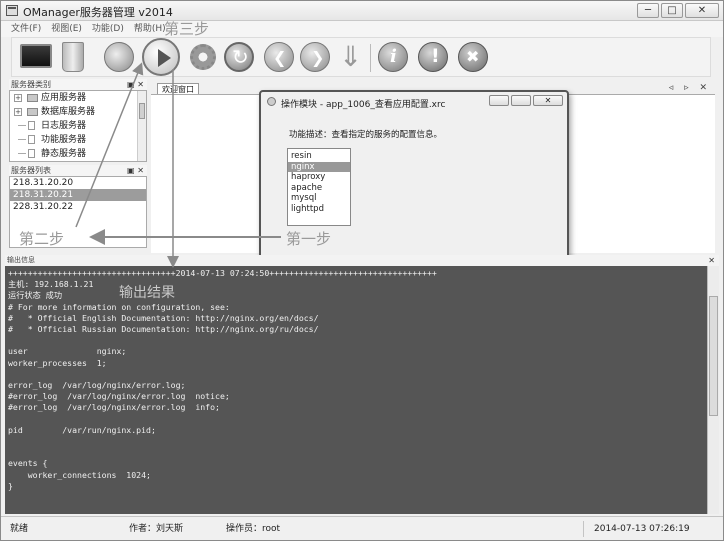 This screenshot has width=724, height=541. What do you see at coordinates (642, 529) in the screenshot?
I see `status-time: 2014-07-13 07:26:19` at bounding box center [642, 529].